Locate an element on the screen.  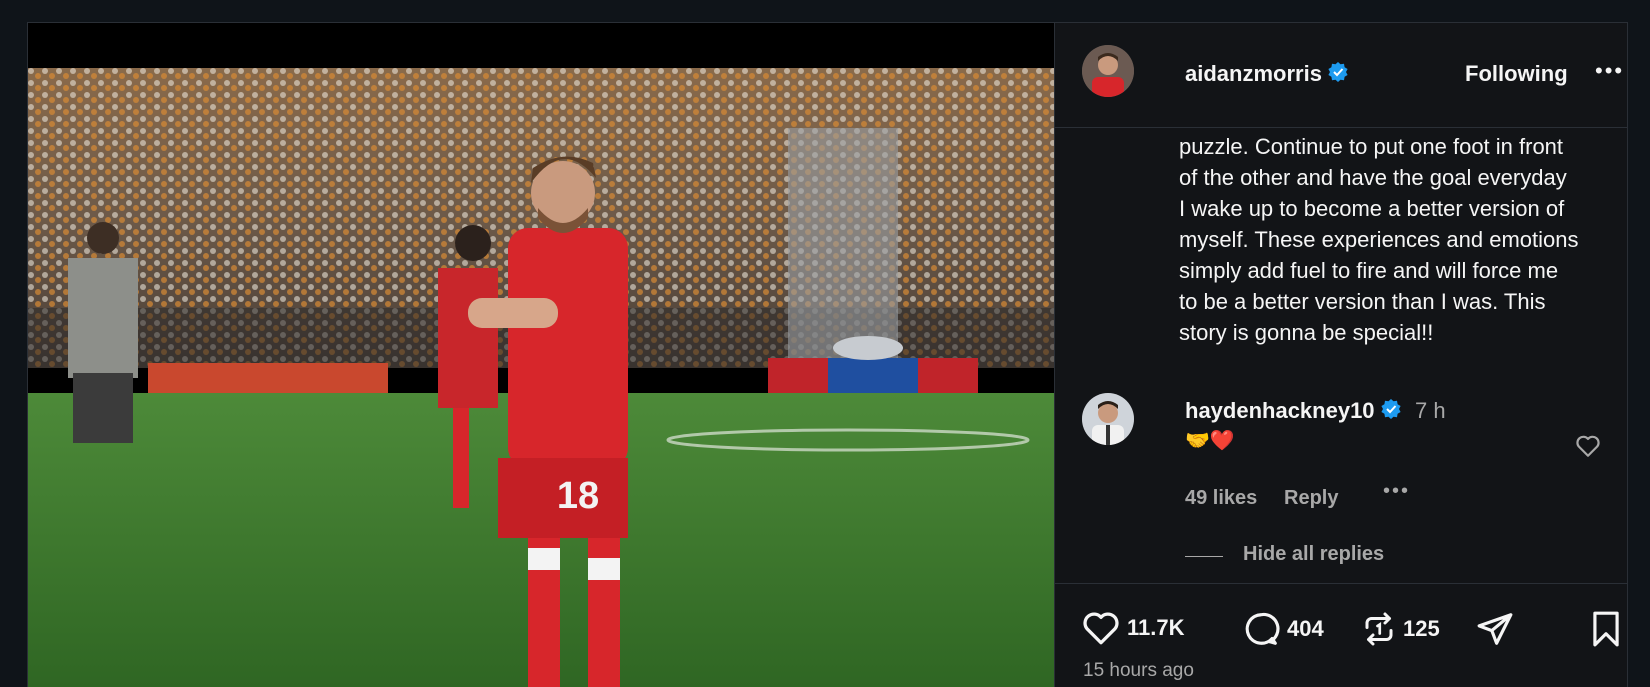
comment-likes: 49 likes is located at coordinates (1221, 498).